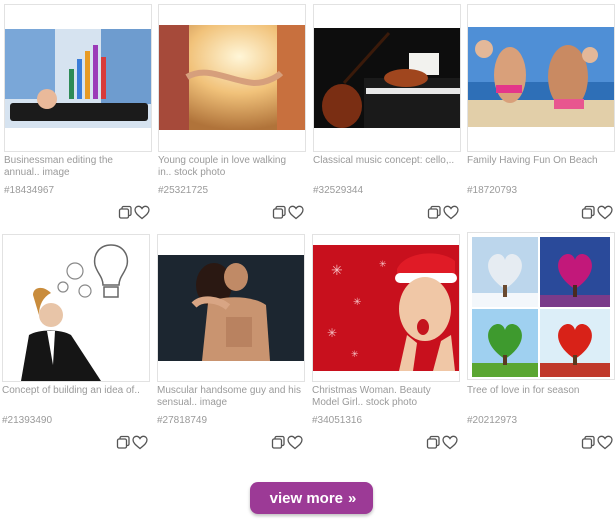 Image resolution: width=616 pixels, height=524 pixels. I want to click on result-caption: Tree of love in for season, so click(523, 390).